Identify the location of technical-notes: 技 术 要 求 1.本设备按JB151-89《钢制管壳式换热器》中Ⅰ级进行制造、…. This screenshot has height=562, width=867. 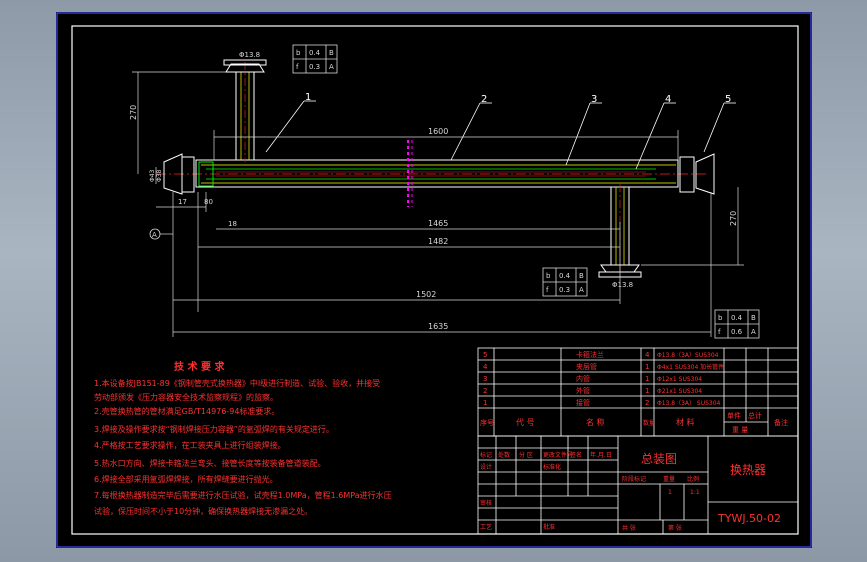
(243, 438).